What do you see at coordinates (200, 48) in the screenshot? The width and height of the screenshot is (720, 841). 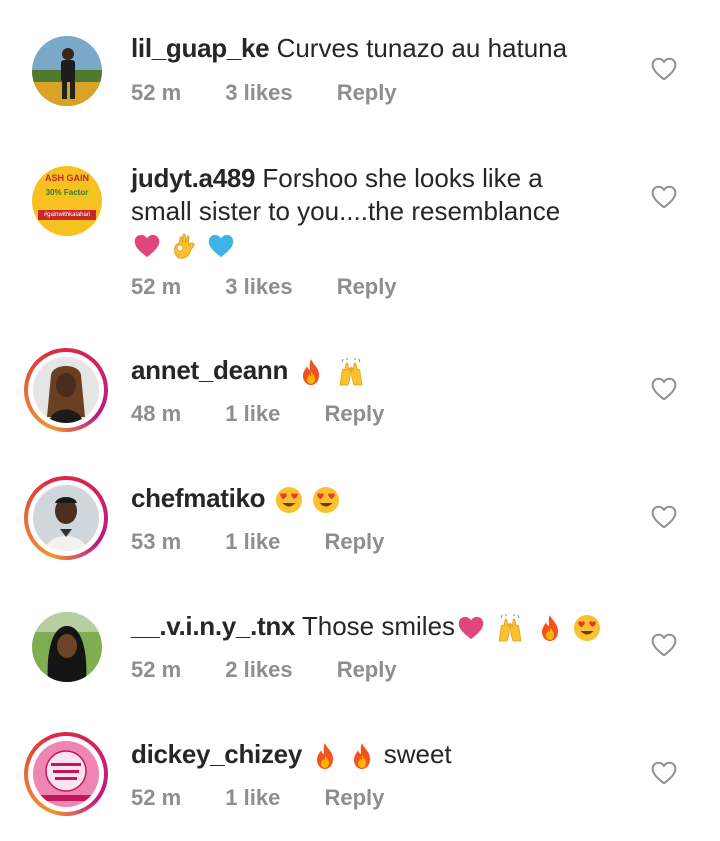 I see `username: lil_guap_ke` at bounding box center [200, 48].